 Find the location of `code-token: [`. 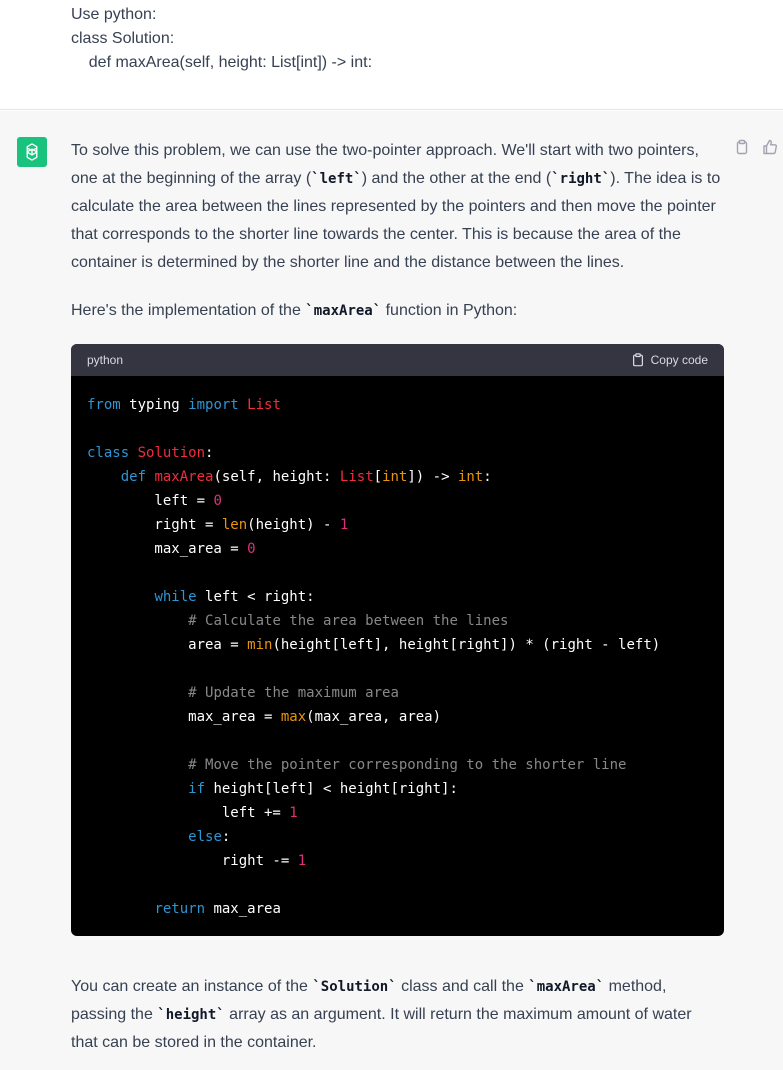

code-token: [ is located at coordinates (378, 477).